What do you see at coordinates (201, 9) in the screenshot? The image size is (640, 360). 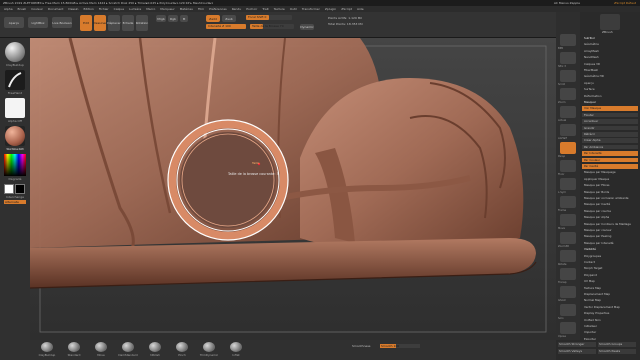 I see `menu-item: Film` at bounding box center [201, 9].